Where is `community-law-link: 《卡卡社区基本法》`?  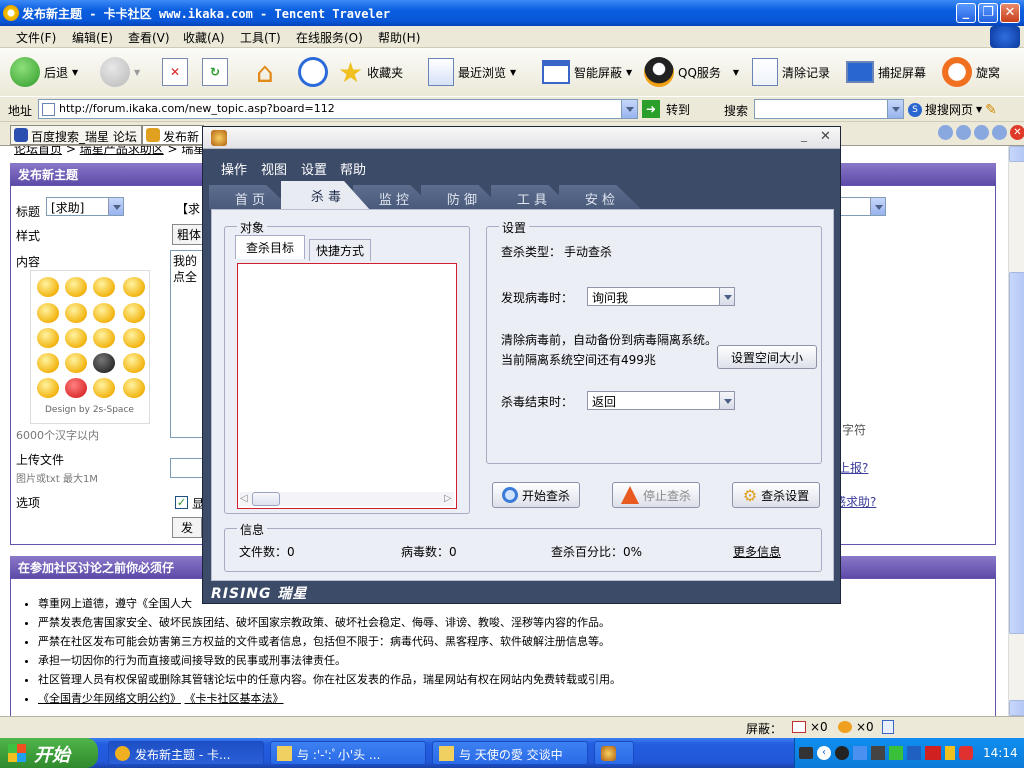 community-law-link: 《卡卡社区基本法》 is located at coordinates (234, 698).